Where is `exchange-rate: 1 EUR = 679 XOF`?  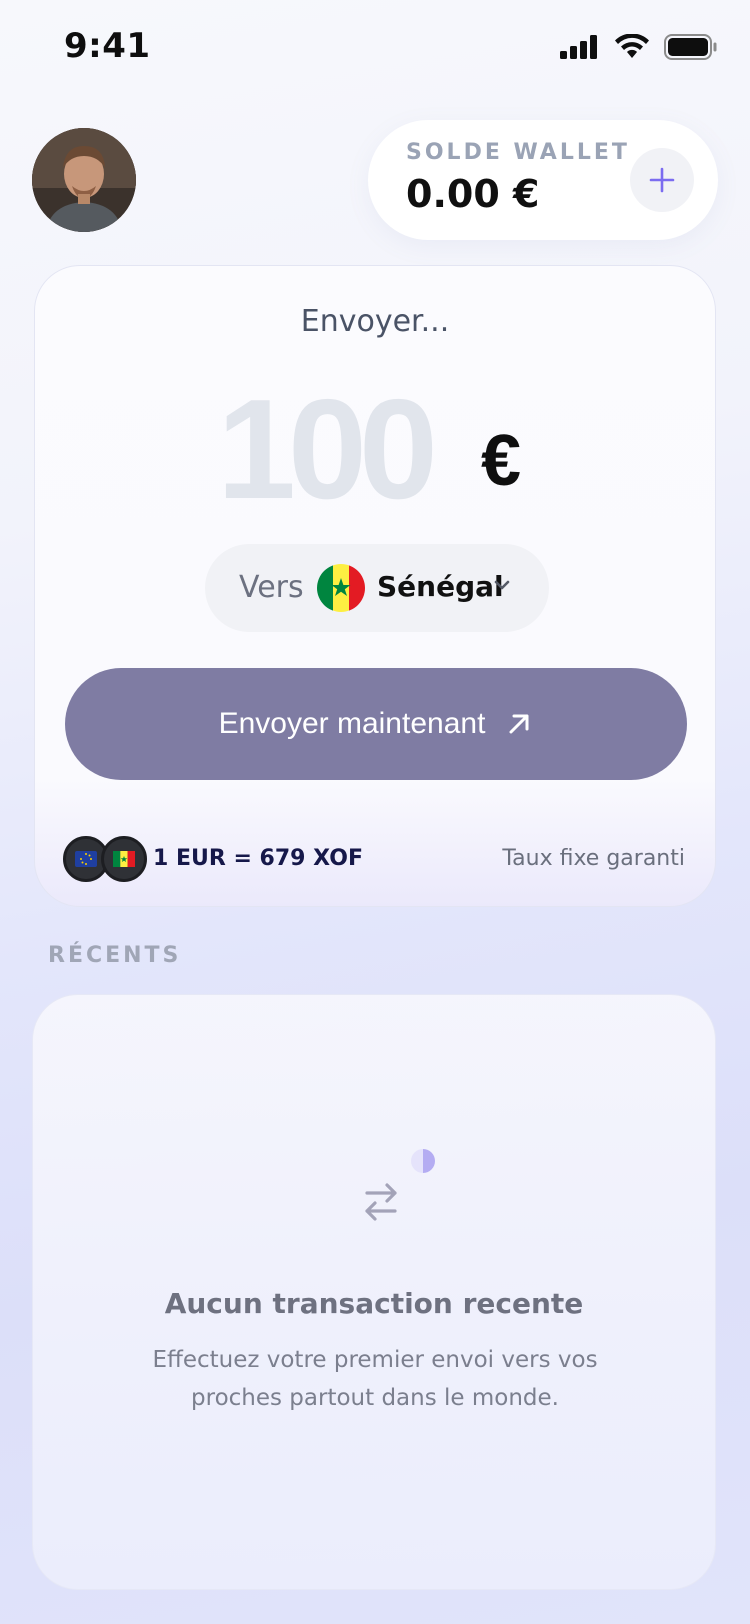
exchange-rate: 1 EUR = 679 XOF is located at coordinates (258, 858).